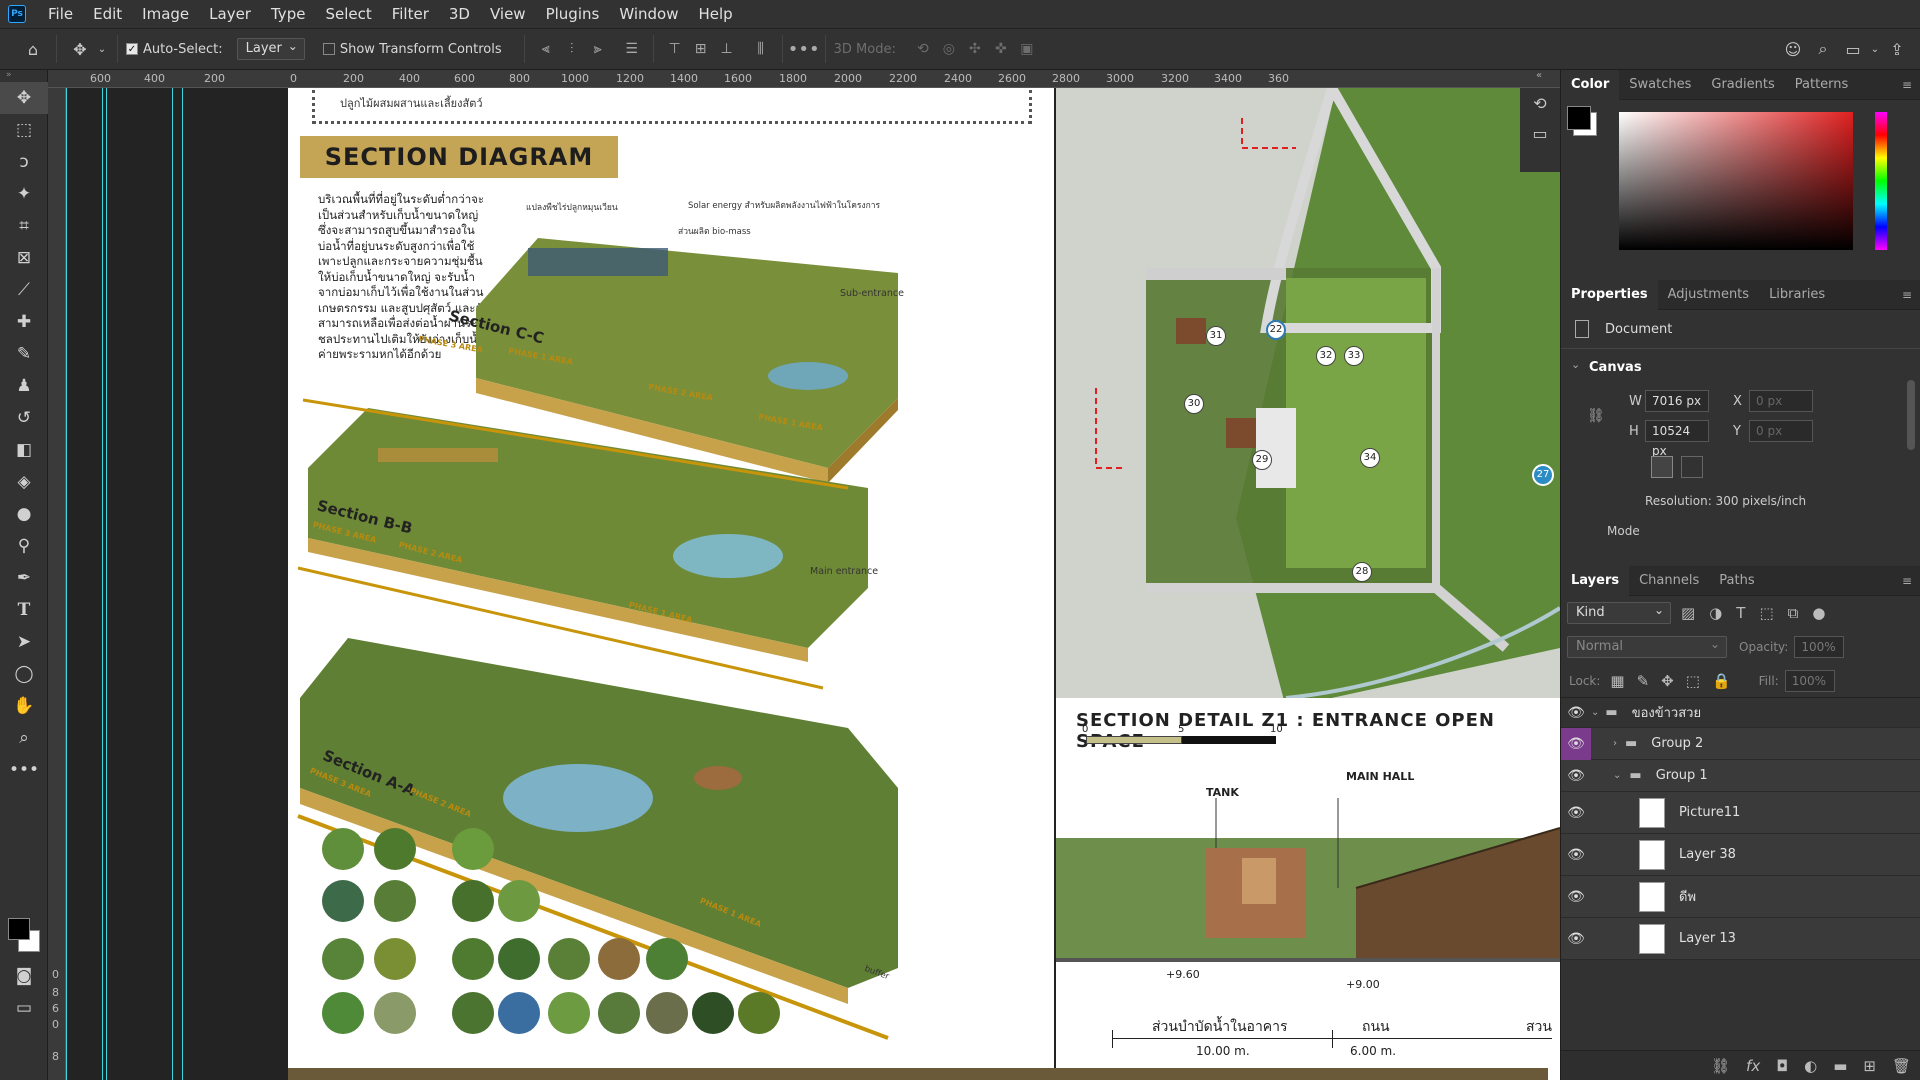  Describe the element at coordinates (1662, 467) in the screenshot. I see `portrait-orientation-icon` at that location.